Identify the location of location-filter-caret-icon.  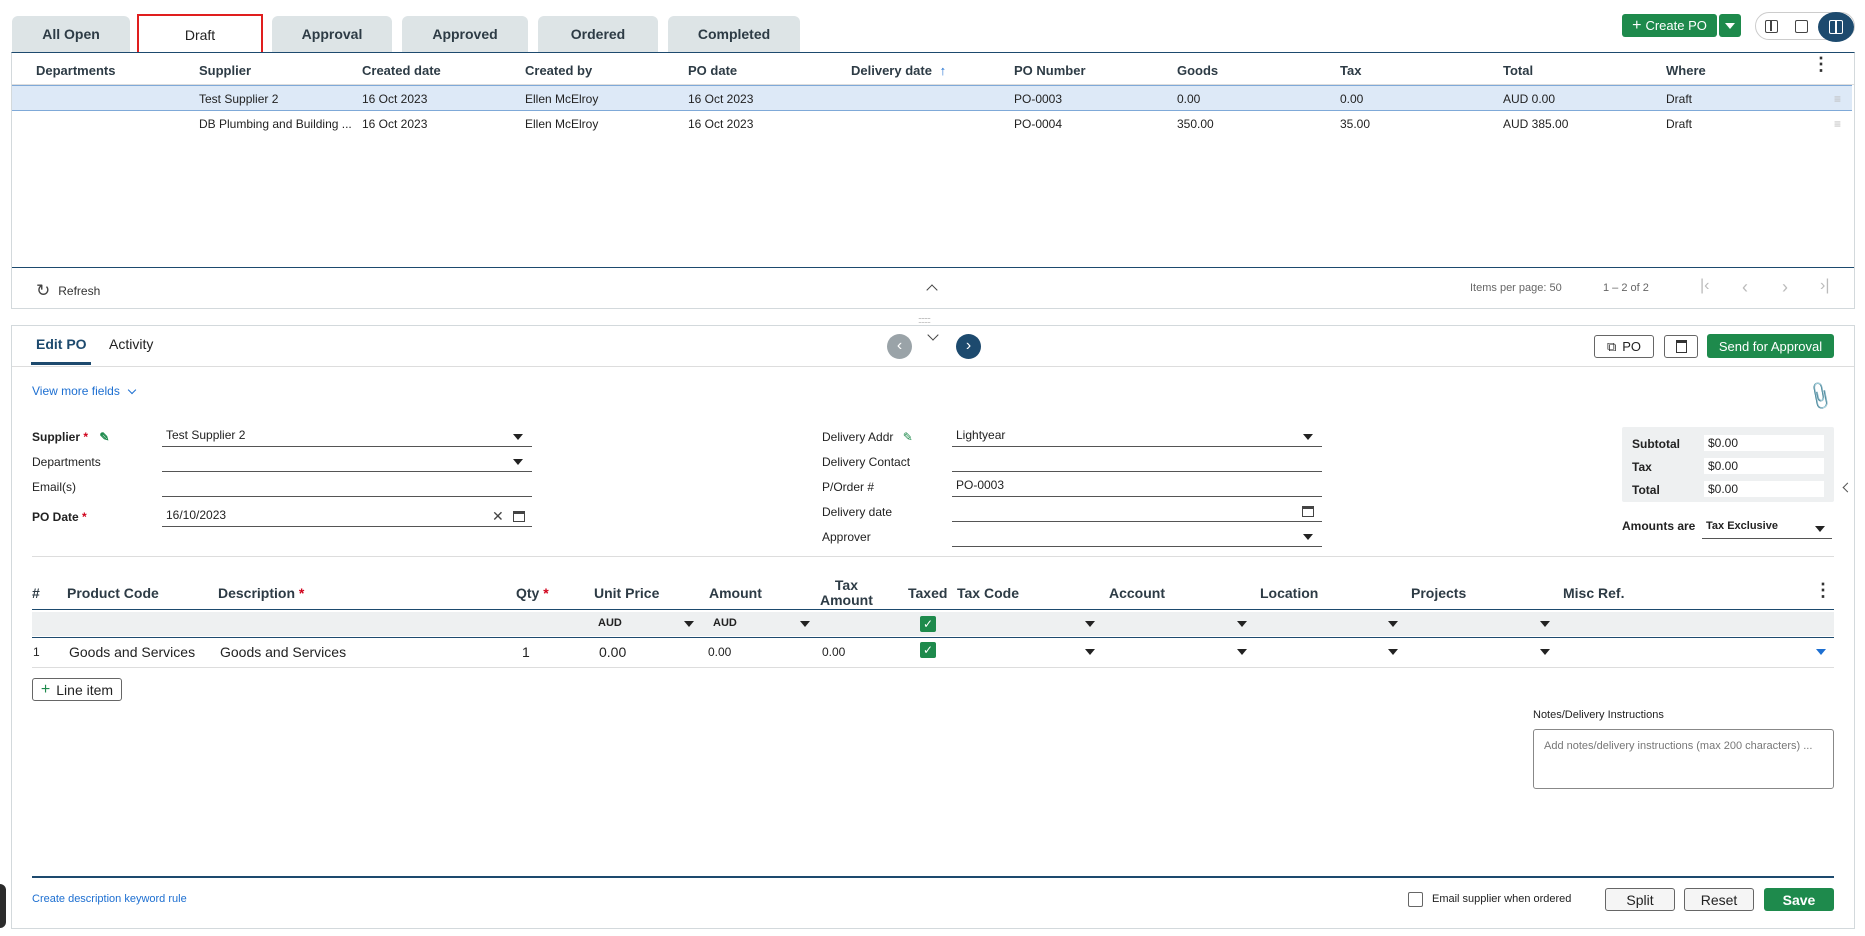
(1393, 624).